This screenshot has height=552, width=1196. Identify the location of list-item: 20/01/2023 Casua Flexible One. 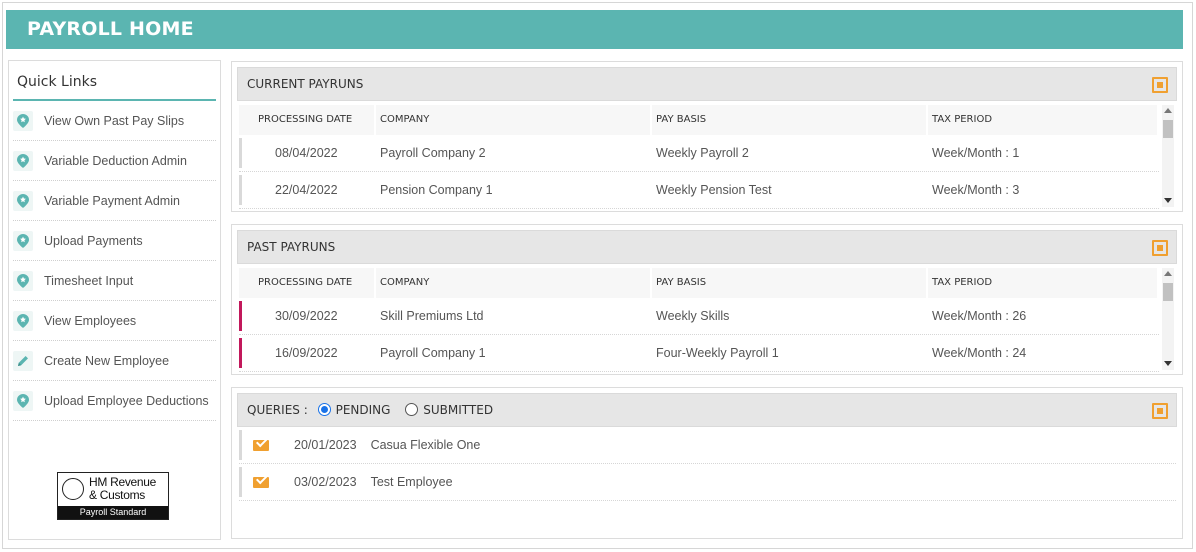
(707, 445).